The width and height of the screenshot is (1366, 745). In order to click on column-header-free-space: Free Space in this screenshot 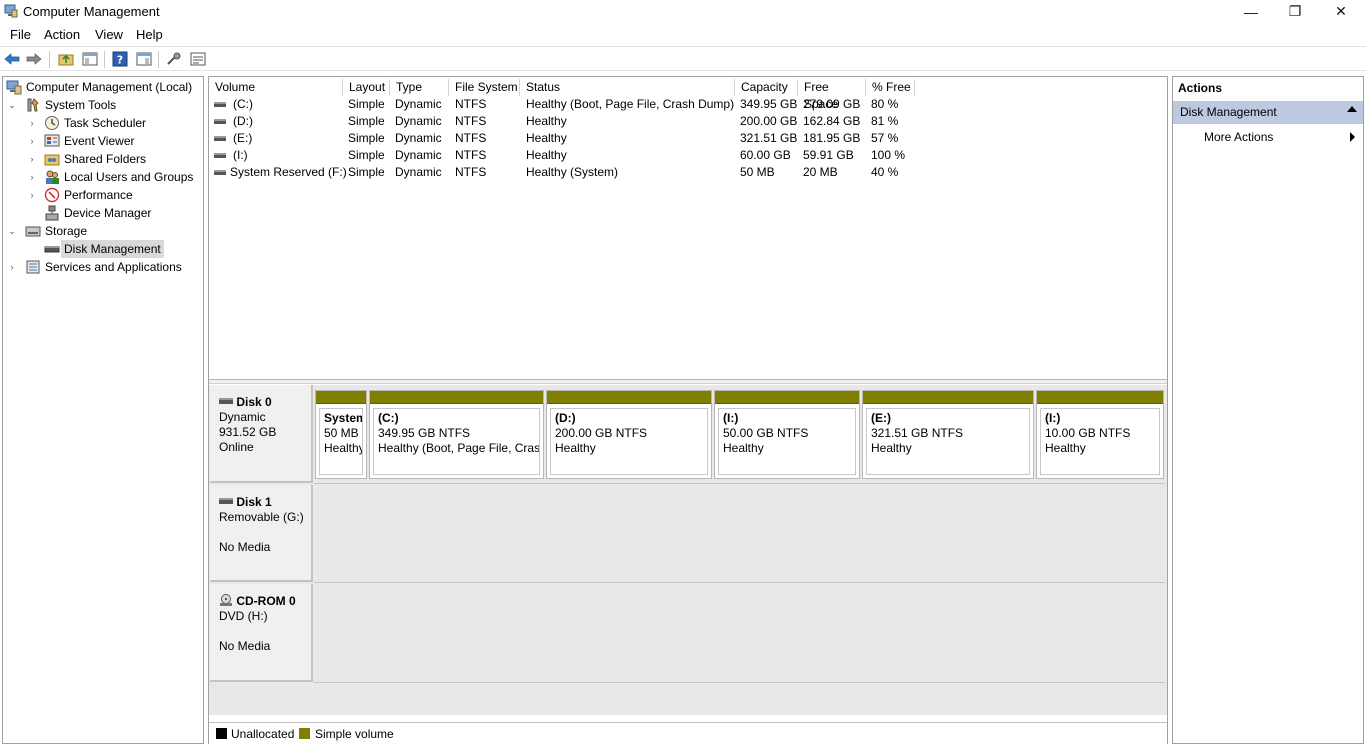, I will do `click(832, 95)`.